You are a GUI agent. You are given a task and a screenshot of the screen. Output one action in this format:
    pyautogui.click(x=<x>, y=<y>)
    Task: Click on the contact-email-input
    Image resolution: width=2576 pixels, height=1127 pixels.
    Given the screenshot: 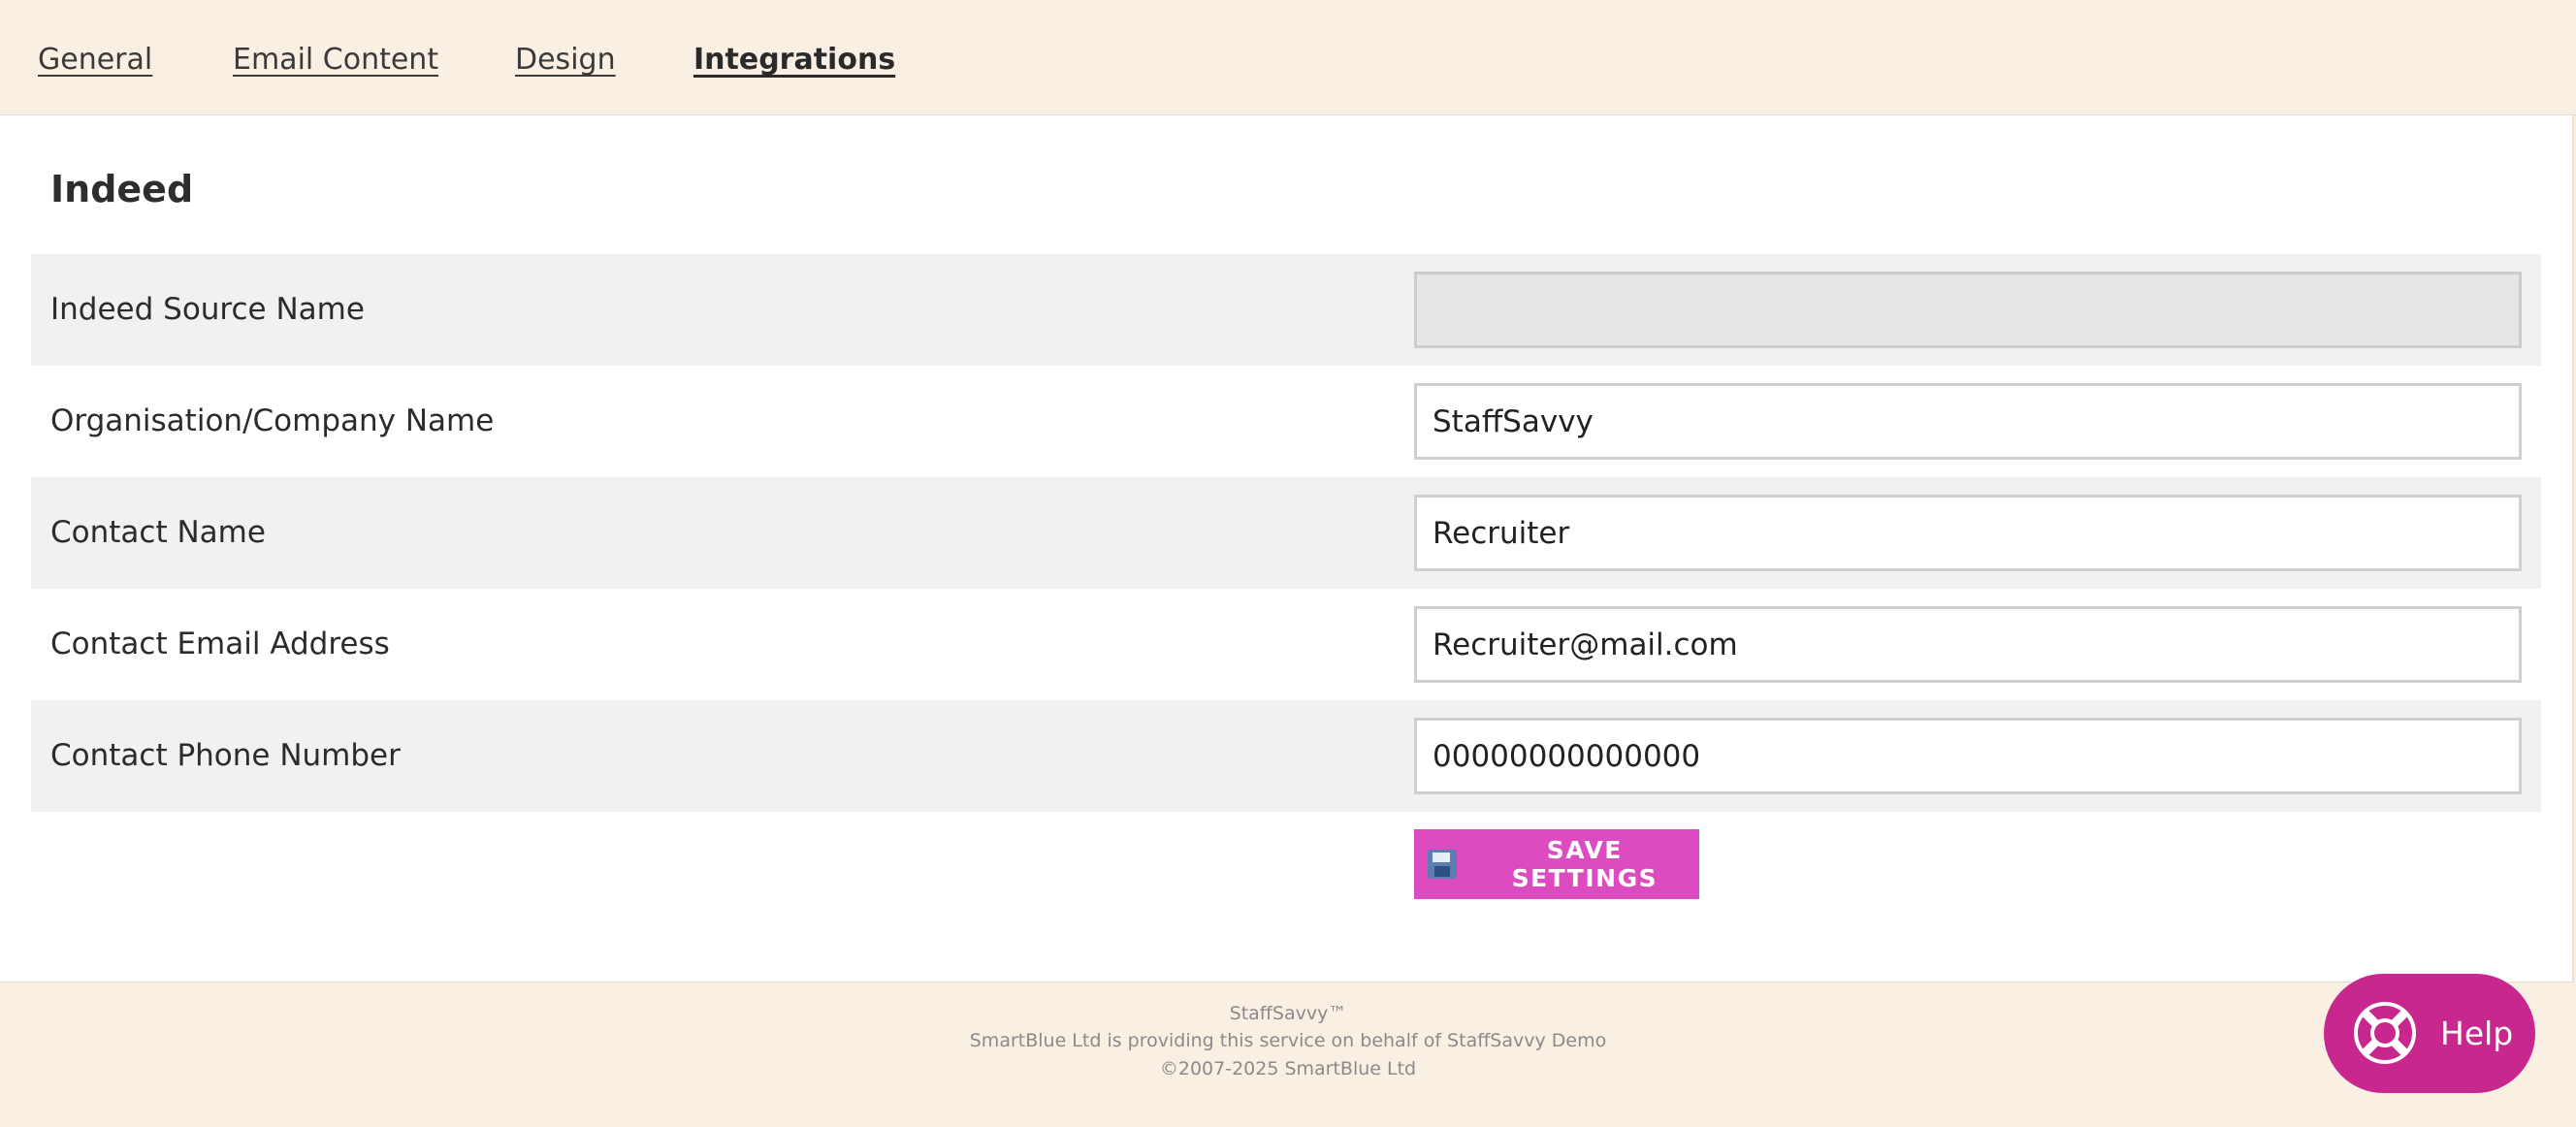 What is the action you would take?
    pyautogui.click(x=1968, y=644)
    